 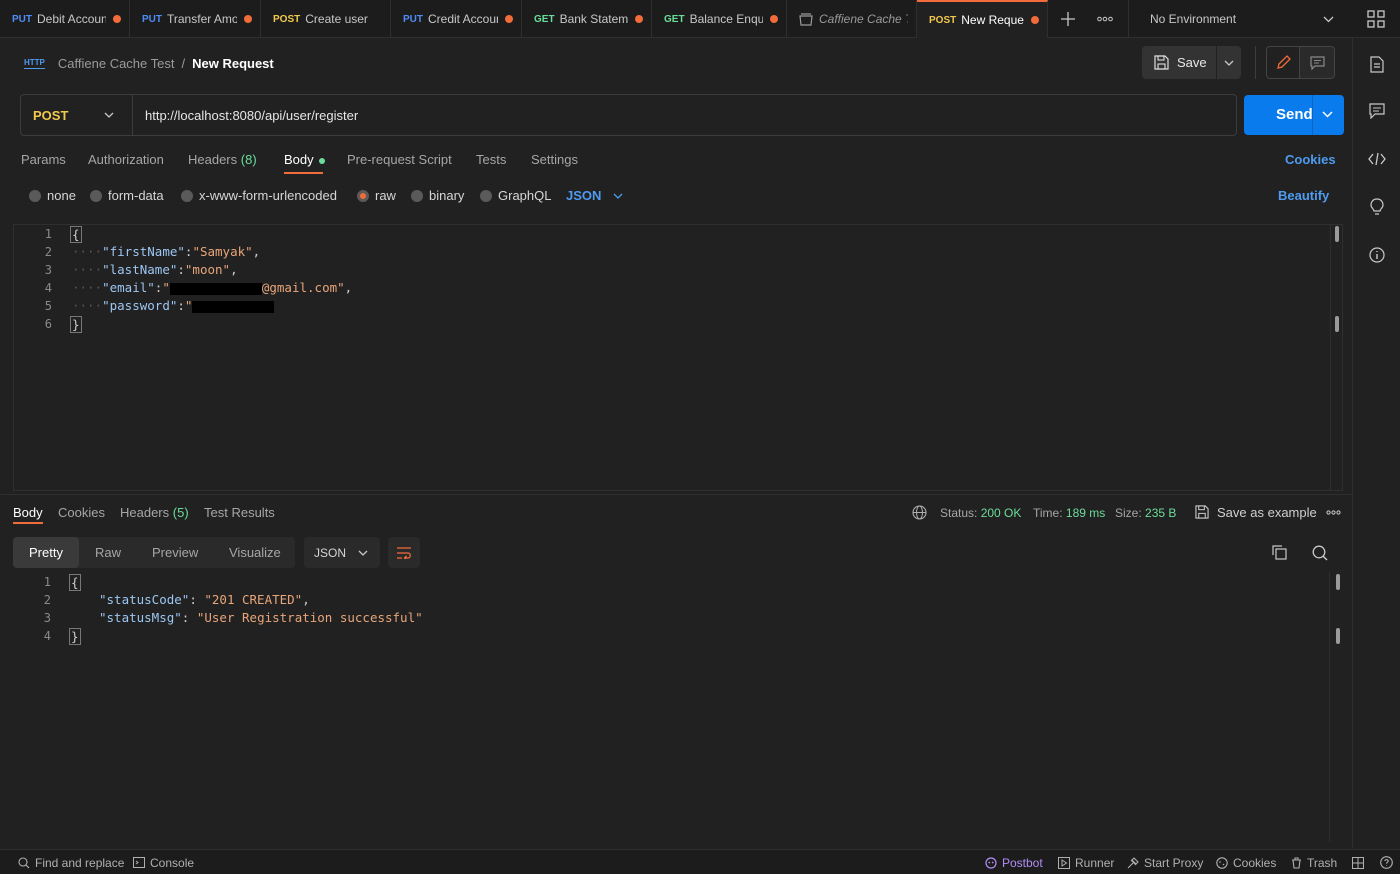 I want to click on wrap-lines-button, so click(x=404, y=552).